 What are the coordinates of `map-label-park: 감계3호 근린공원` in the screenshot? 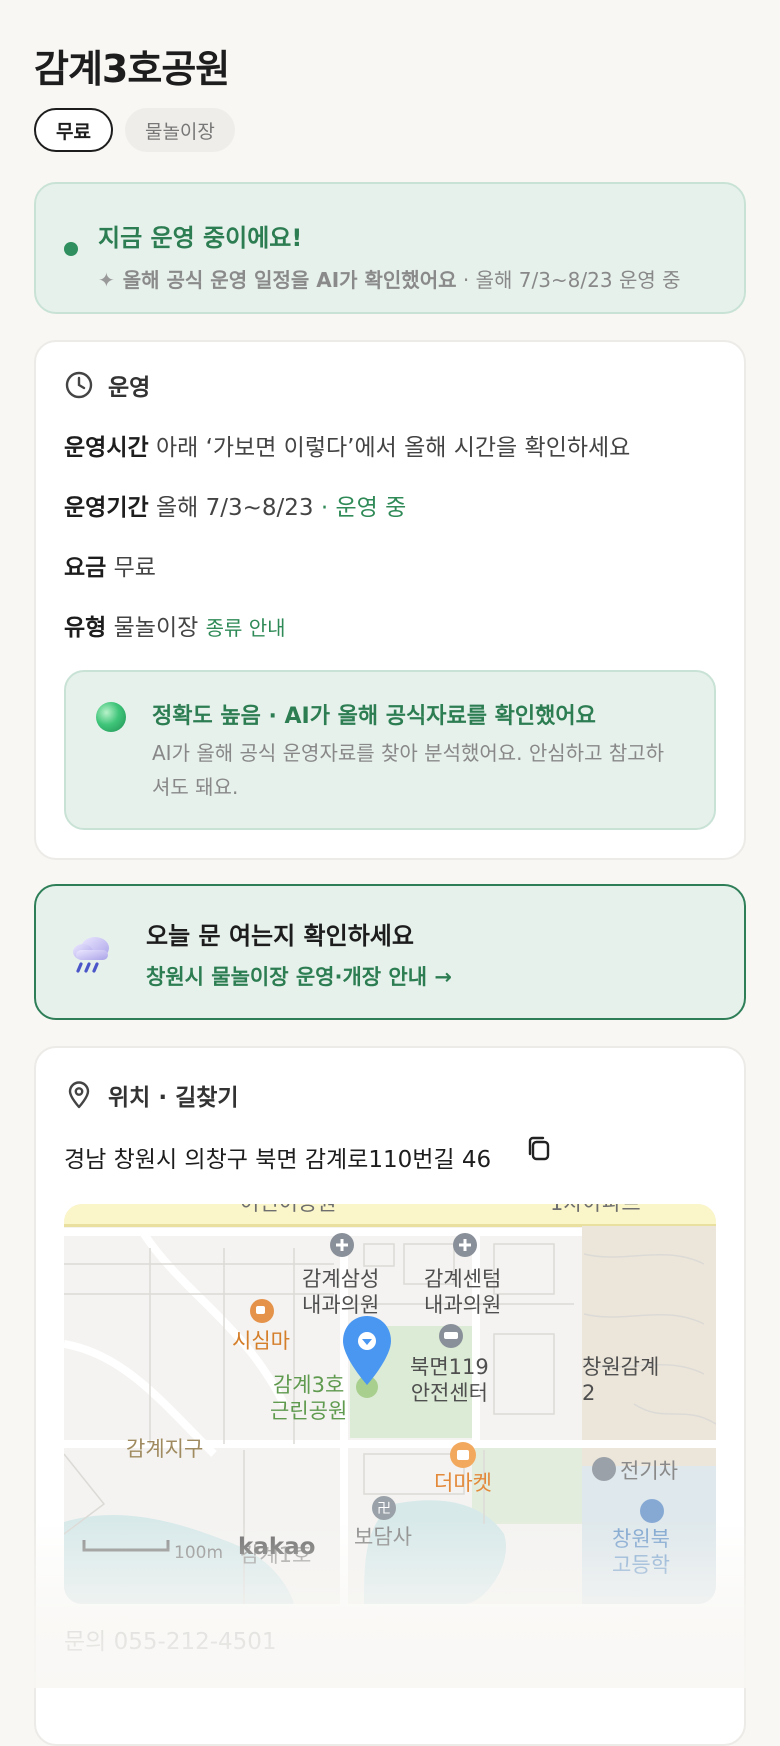 It's located at (309, 1398).